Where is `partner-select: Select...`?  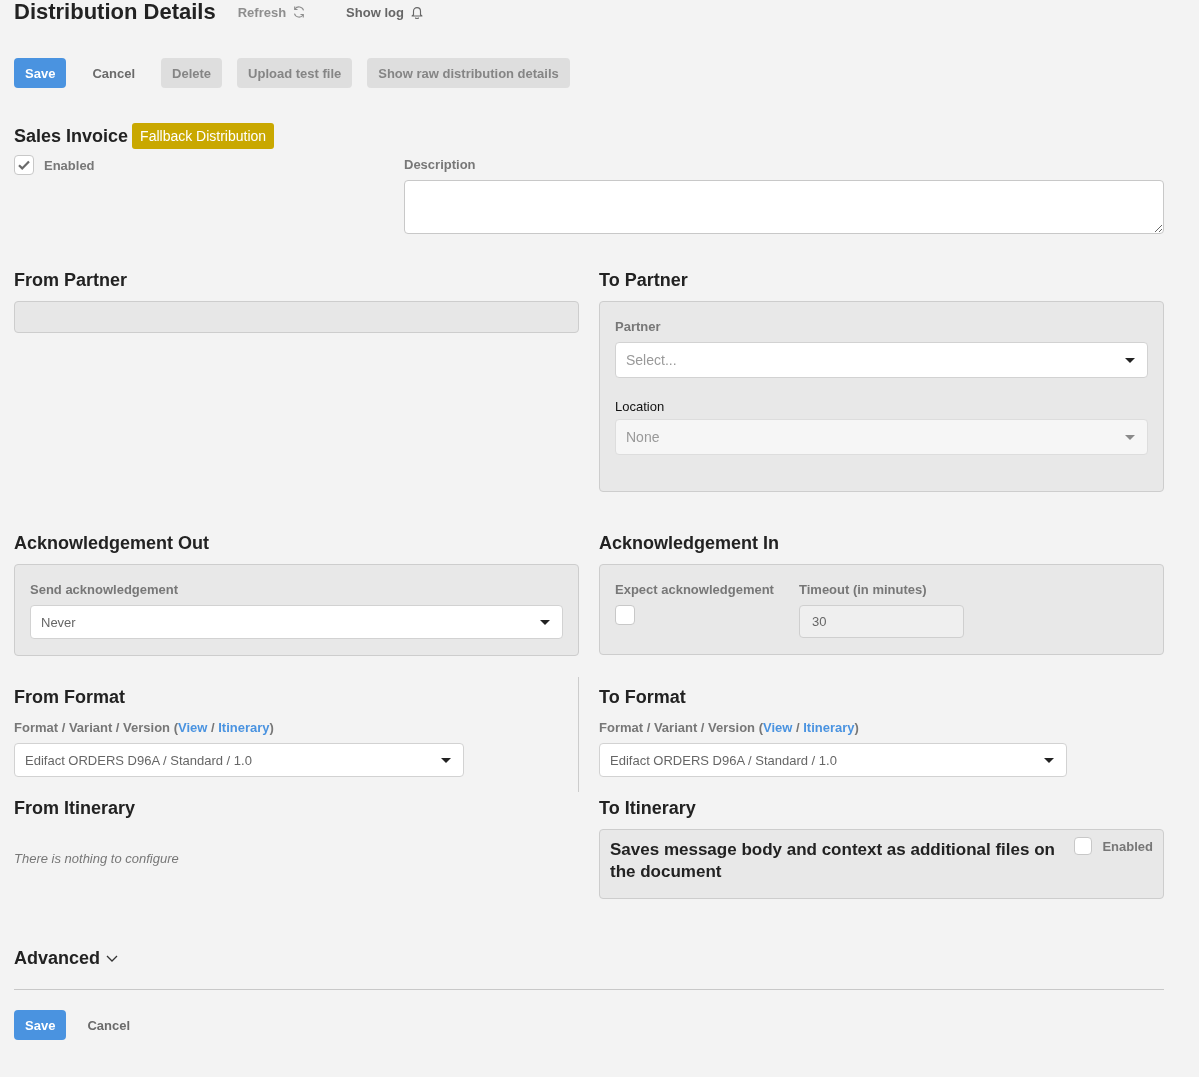
partner-select: Select... is located at coordinates (881, 360).